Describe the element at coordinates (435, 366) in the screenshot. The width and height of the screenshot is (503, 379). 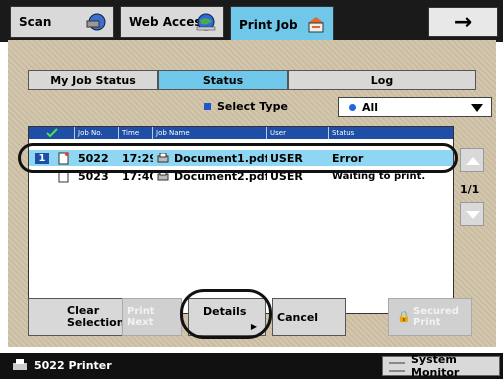
I see `system-monitor-label: System Monitor` at that location.